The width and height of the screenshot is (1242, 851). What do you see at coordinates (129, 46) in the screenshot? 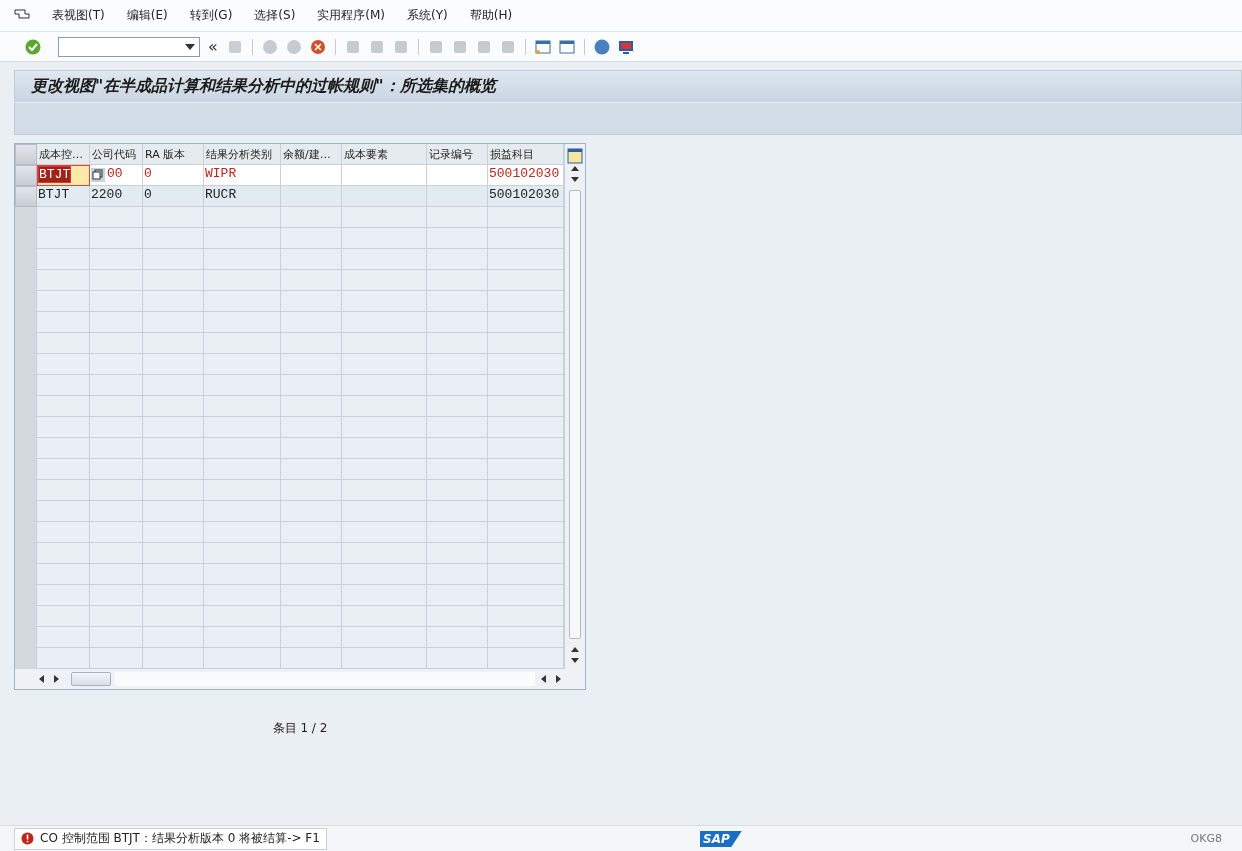
I see `command-field` at bounding box center [129, 46].